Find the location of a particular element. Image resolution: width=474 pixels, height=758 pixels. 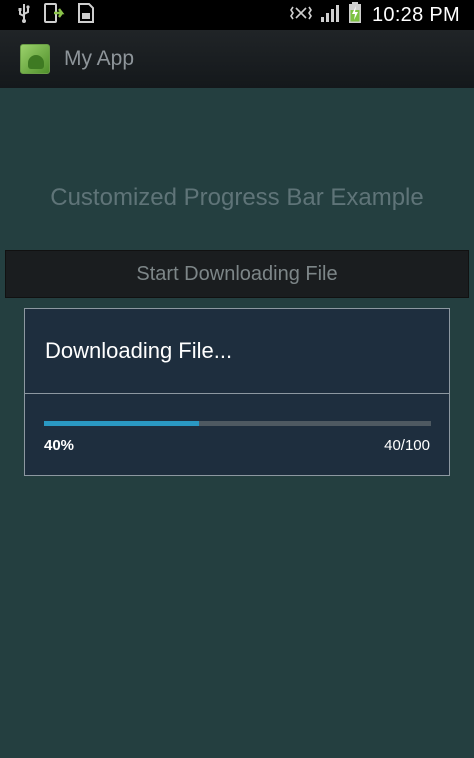

progress-percent: 40% is located at coordinates (59, 445).